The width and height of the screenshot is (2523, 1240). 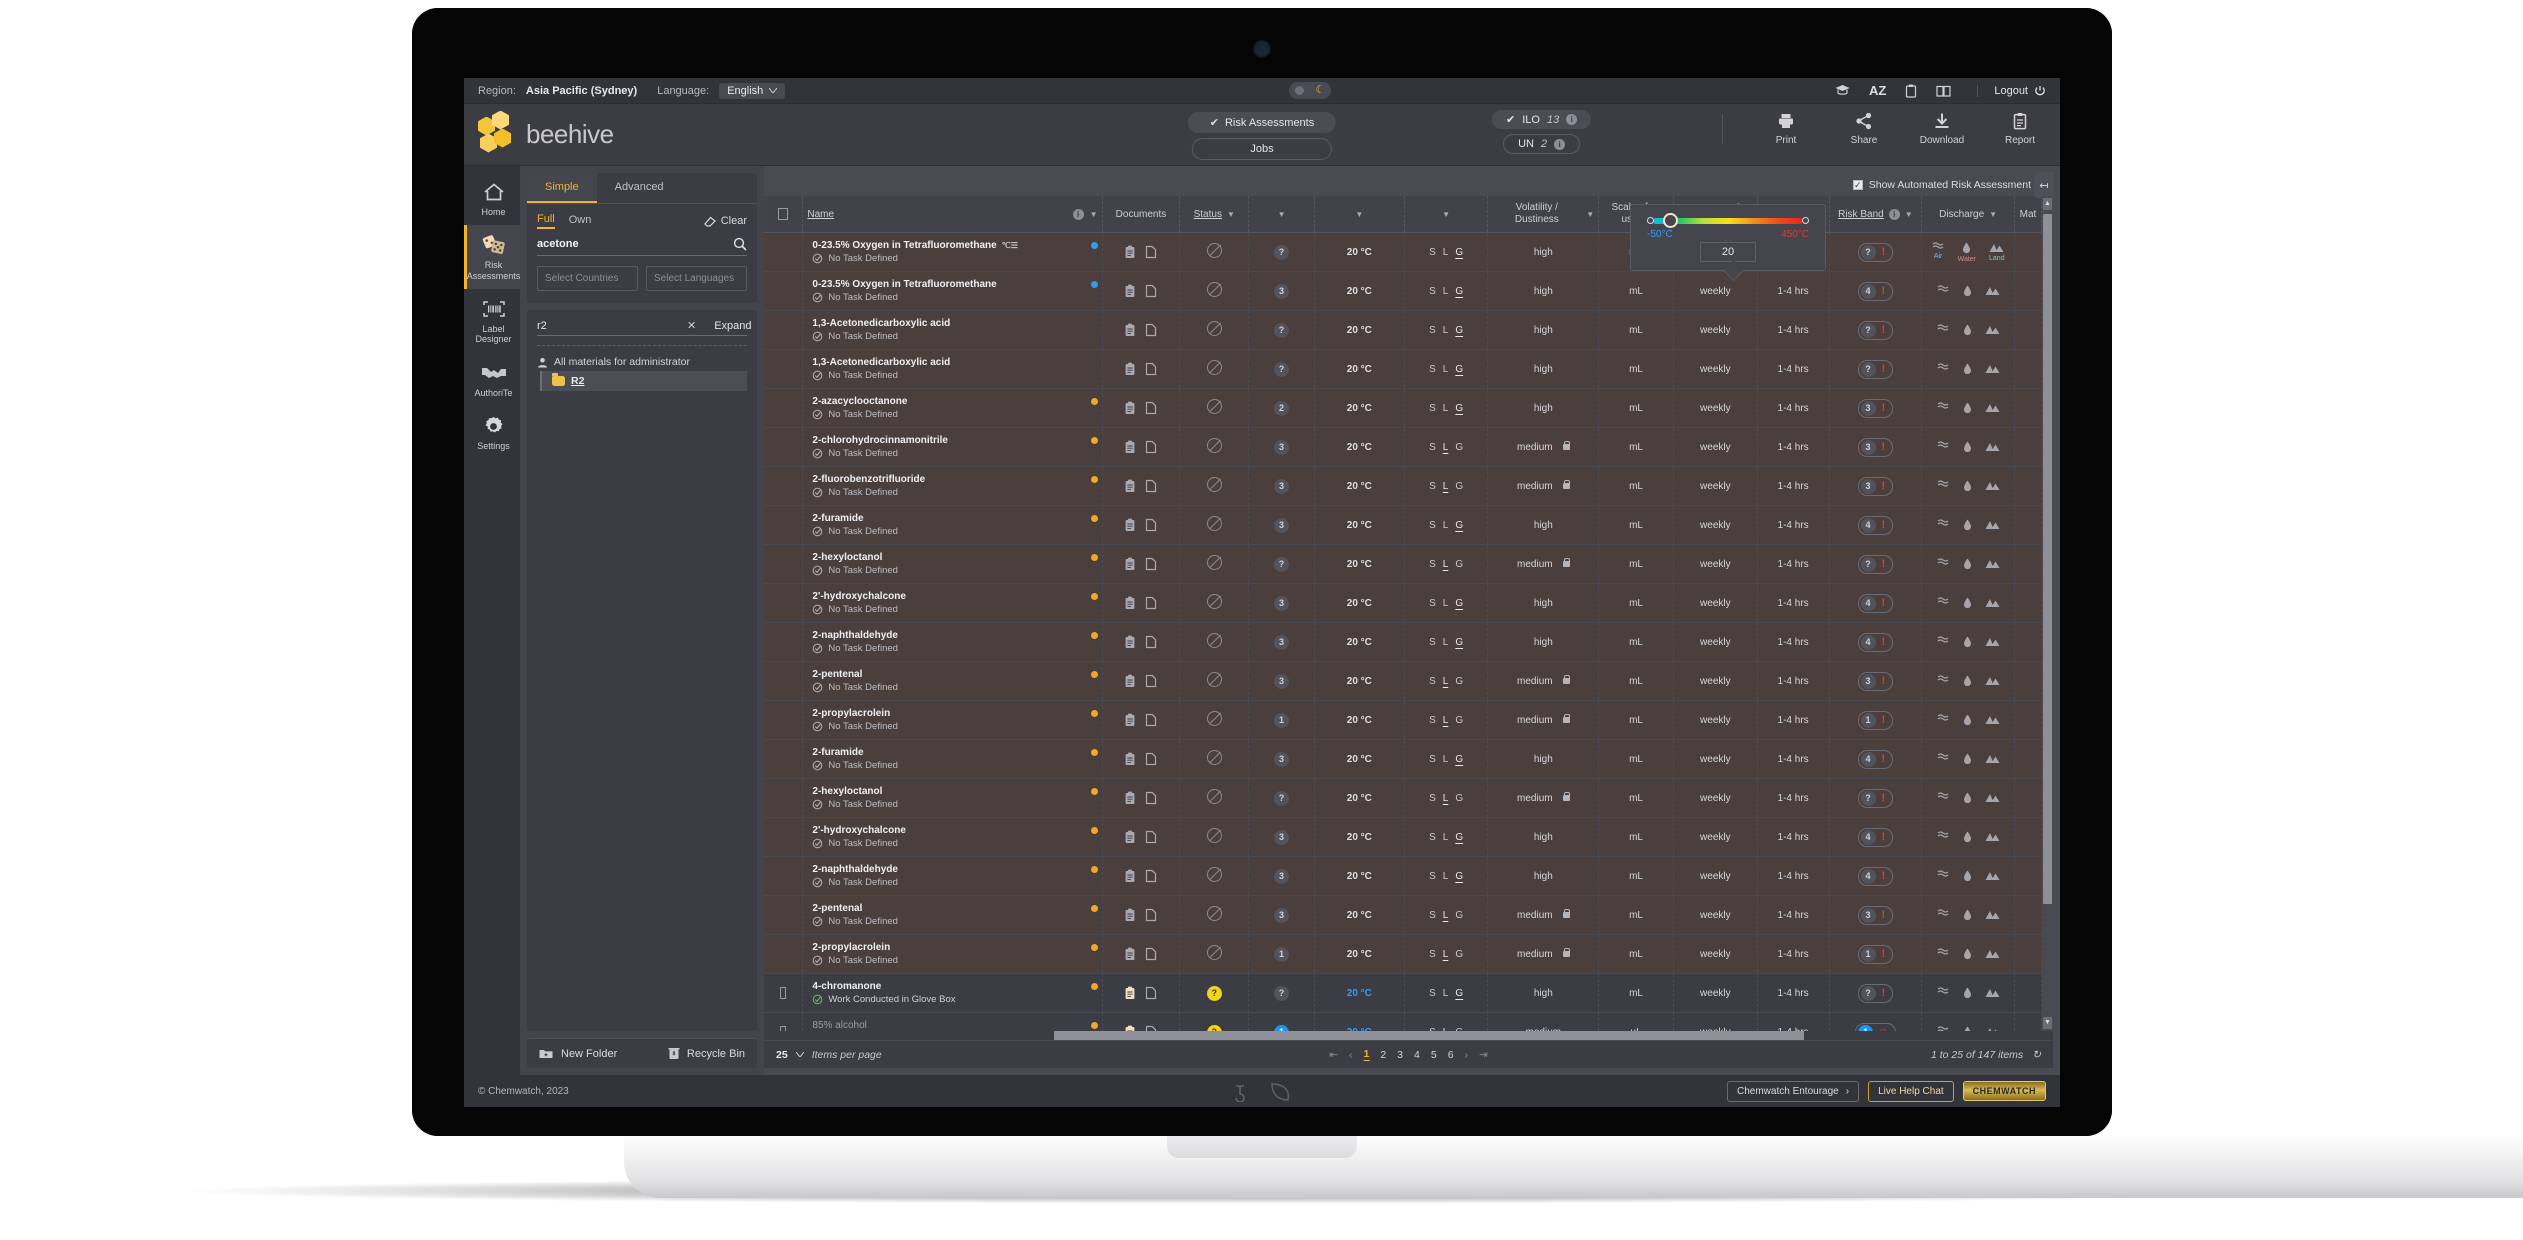 I want to click on tab-simple: Simple, so click(x=562, y=188).